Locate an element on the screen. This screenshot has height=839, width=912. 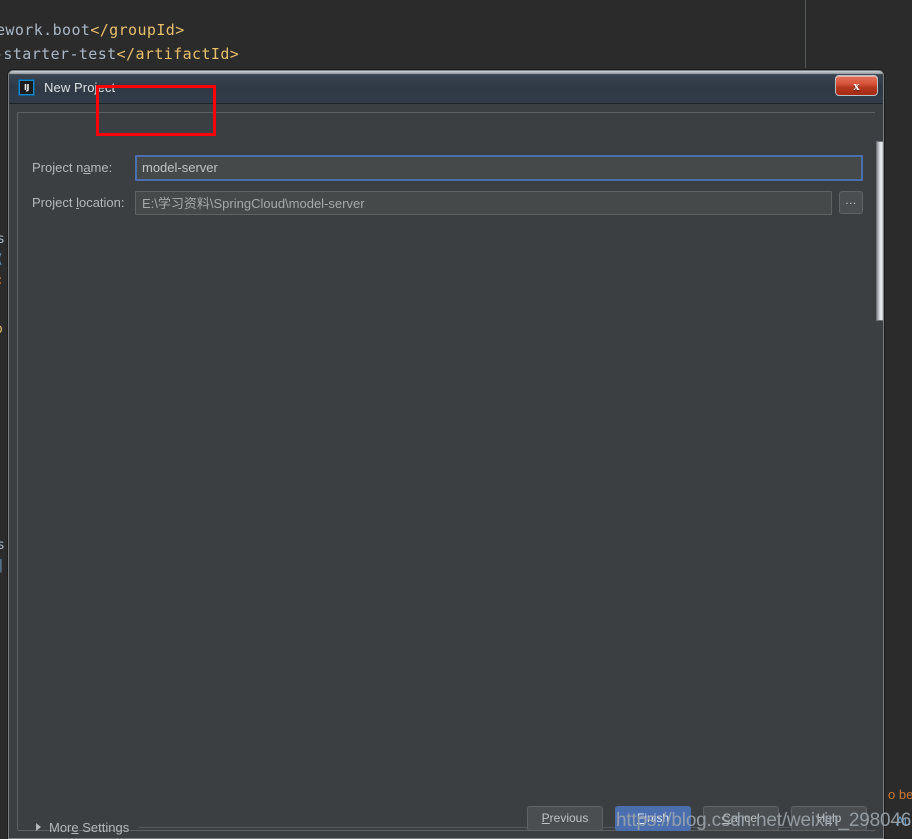
code-token-tag: </artifactId> is located at coordinates (178, 54).